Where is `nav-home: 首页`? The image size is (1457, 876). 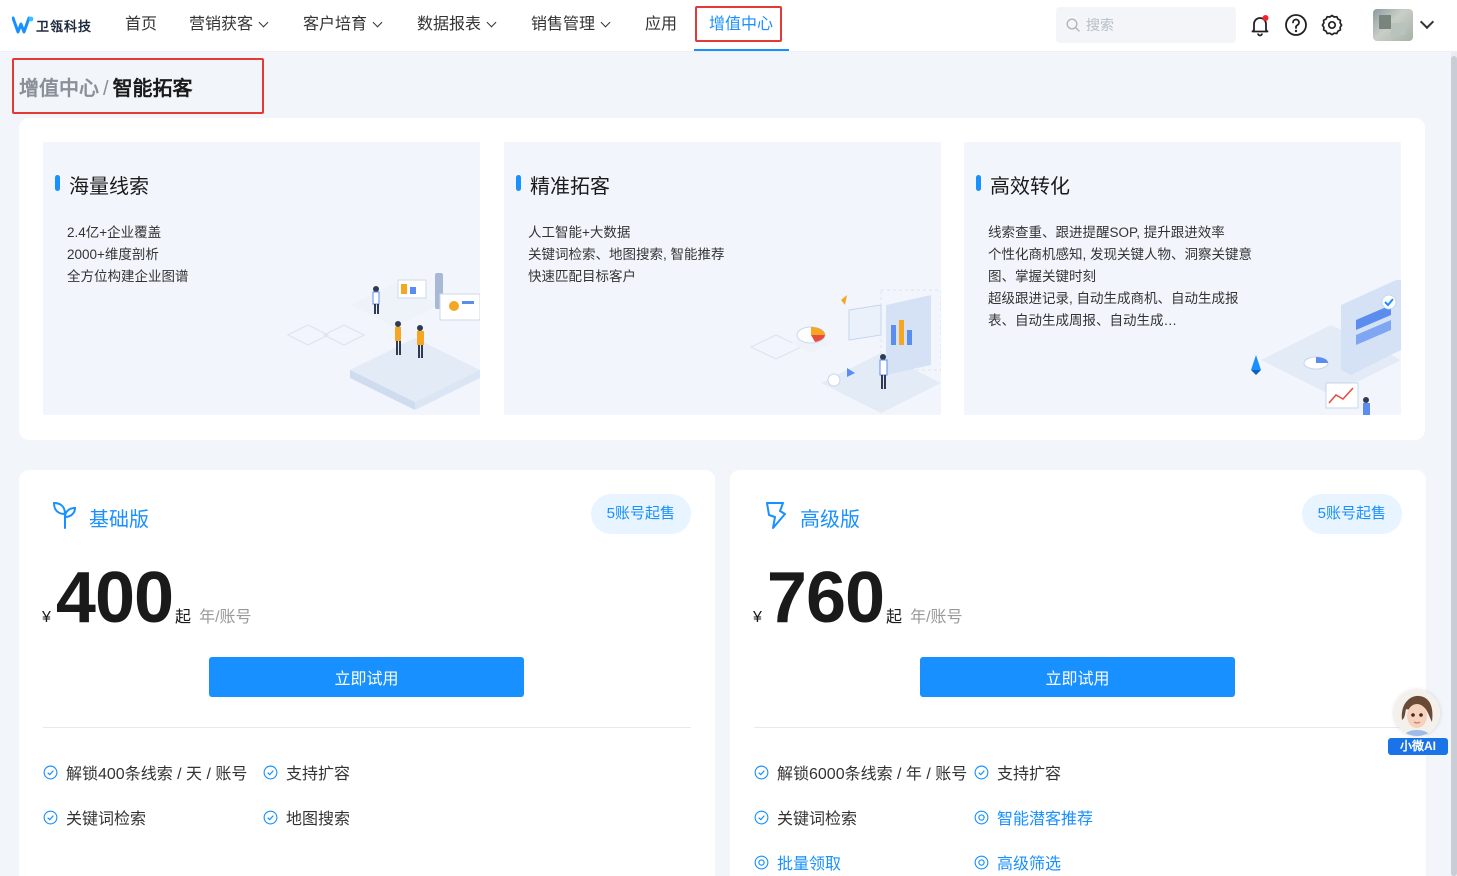 nav-home: 首页 is located at coordinates (141, 26).